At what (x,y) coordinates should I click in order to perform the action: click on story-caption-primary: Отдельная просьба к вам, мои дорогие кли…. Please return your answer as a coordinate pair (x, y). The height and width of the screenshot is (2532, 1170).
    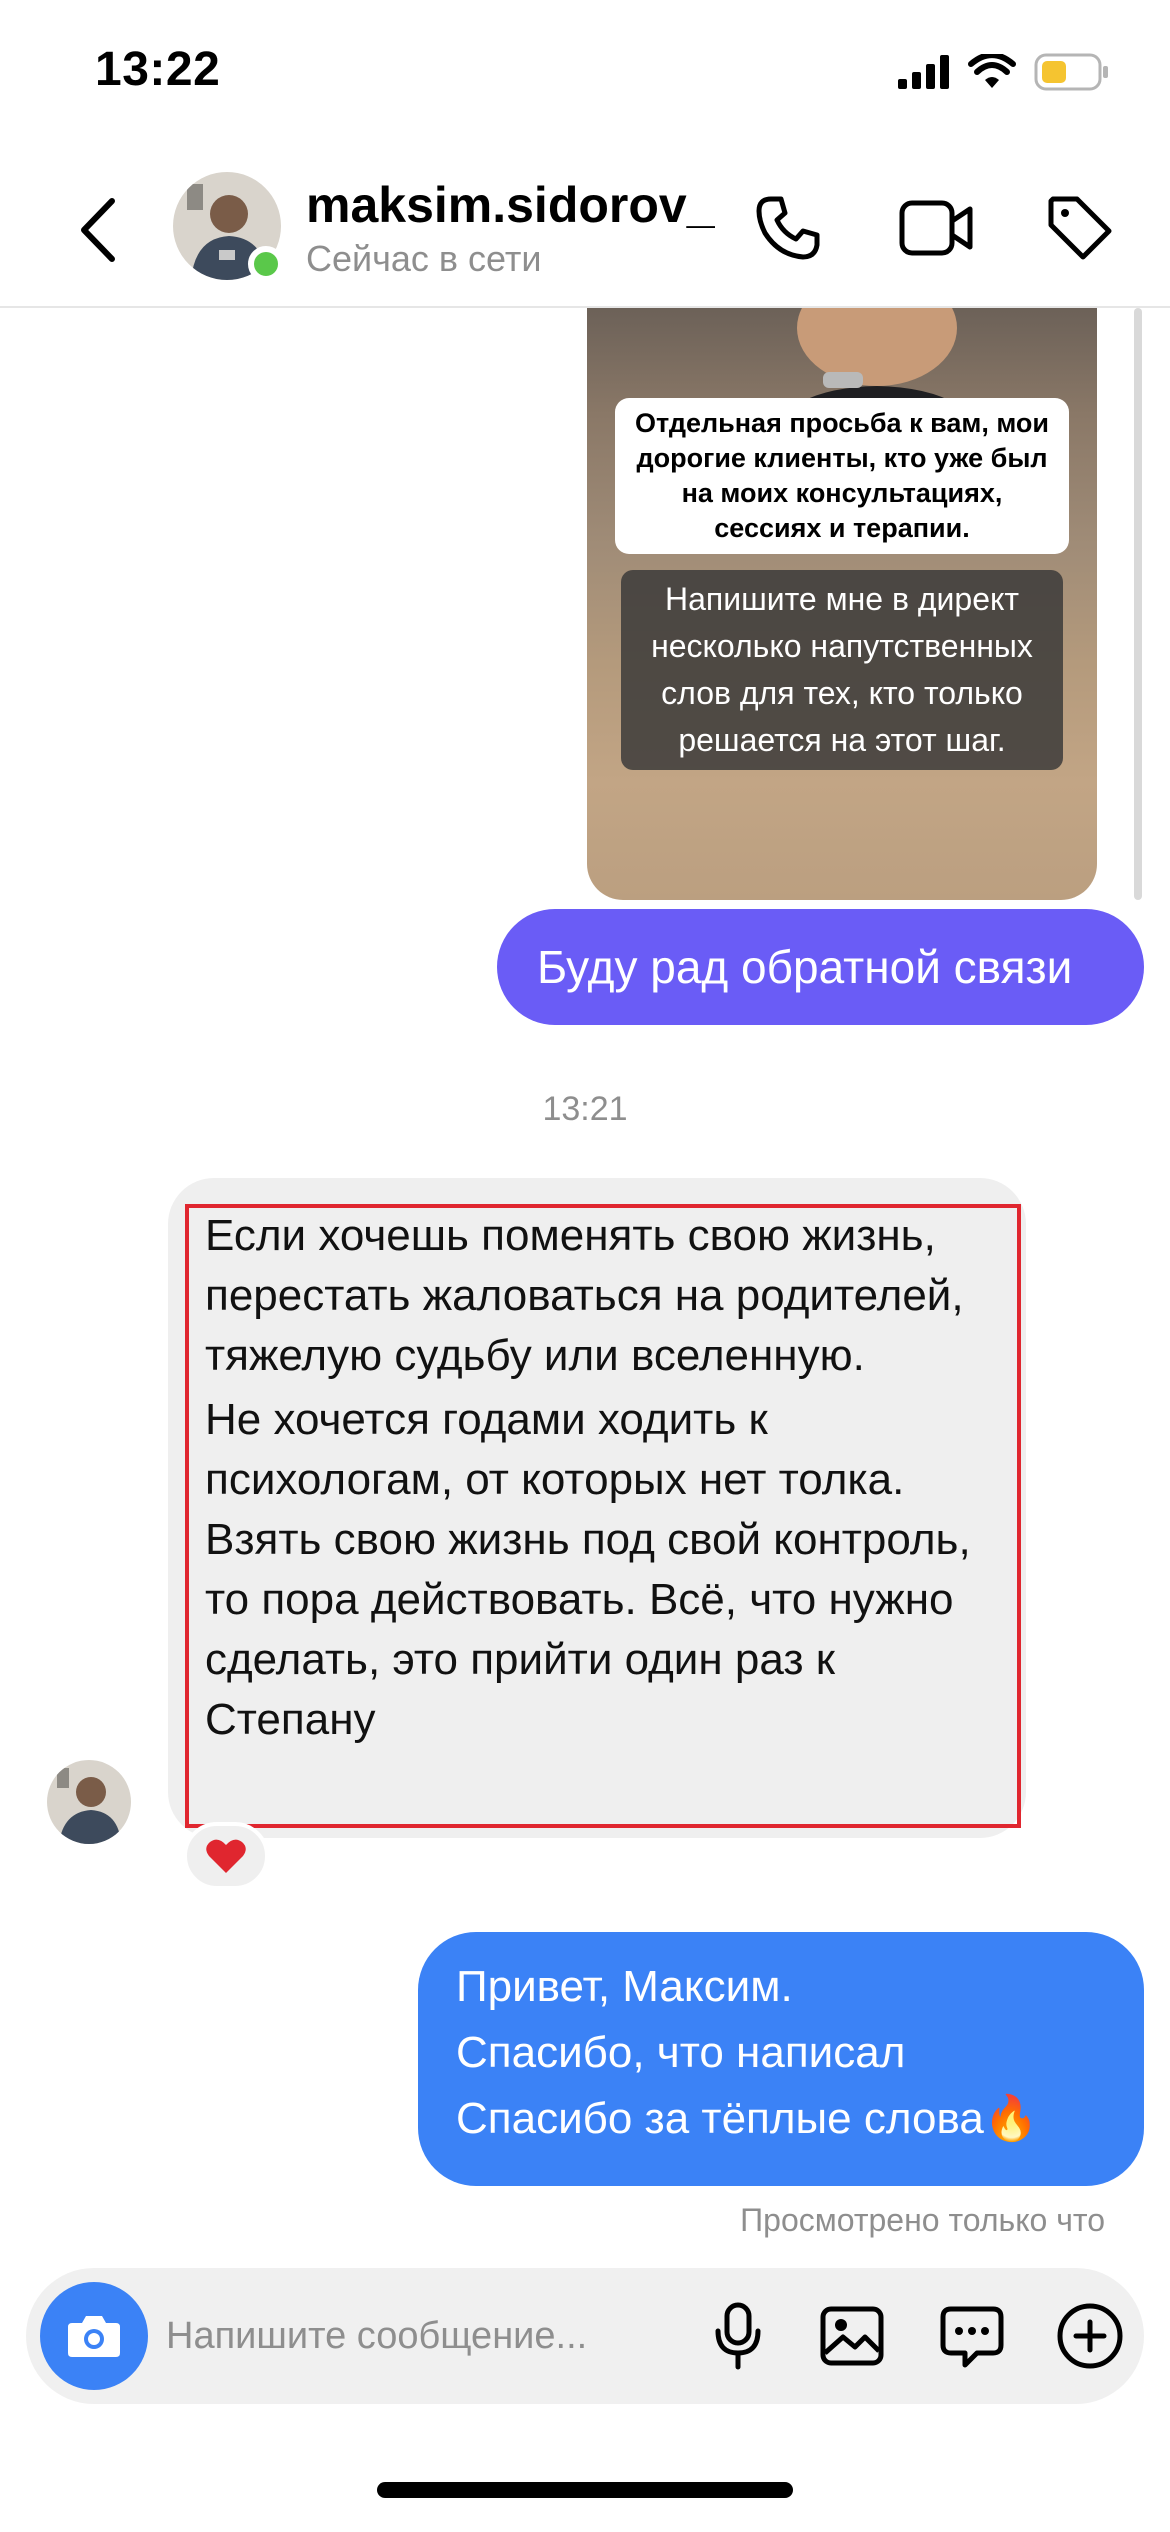
    Looking at the image, I should click on (842, 476).